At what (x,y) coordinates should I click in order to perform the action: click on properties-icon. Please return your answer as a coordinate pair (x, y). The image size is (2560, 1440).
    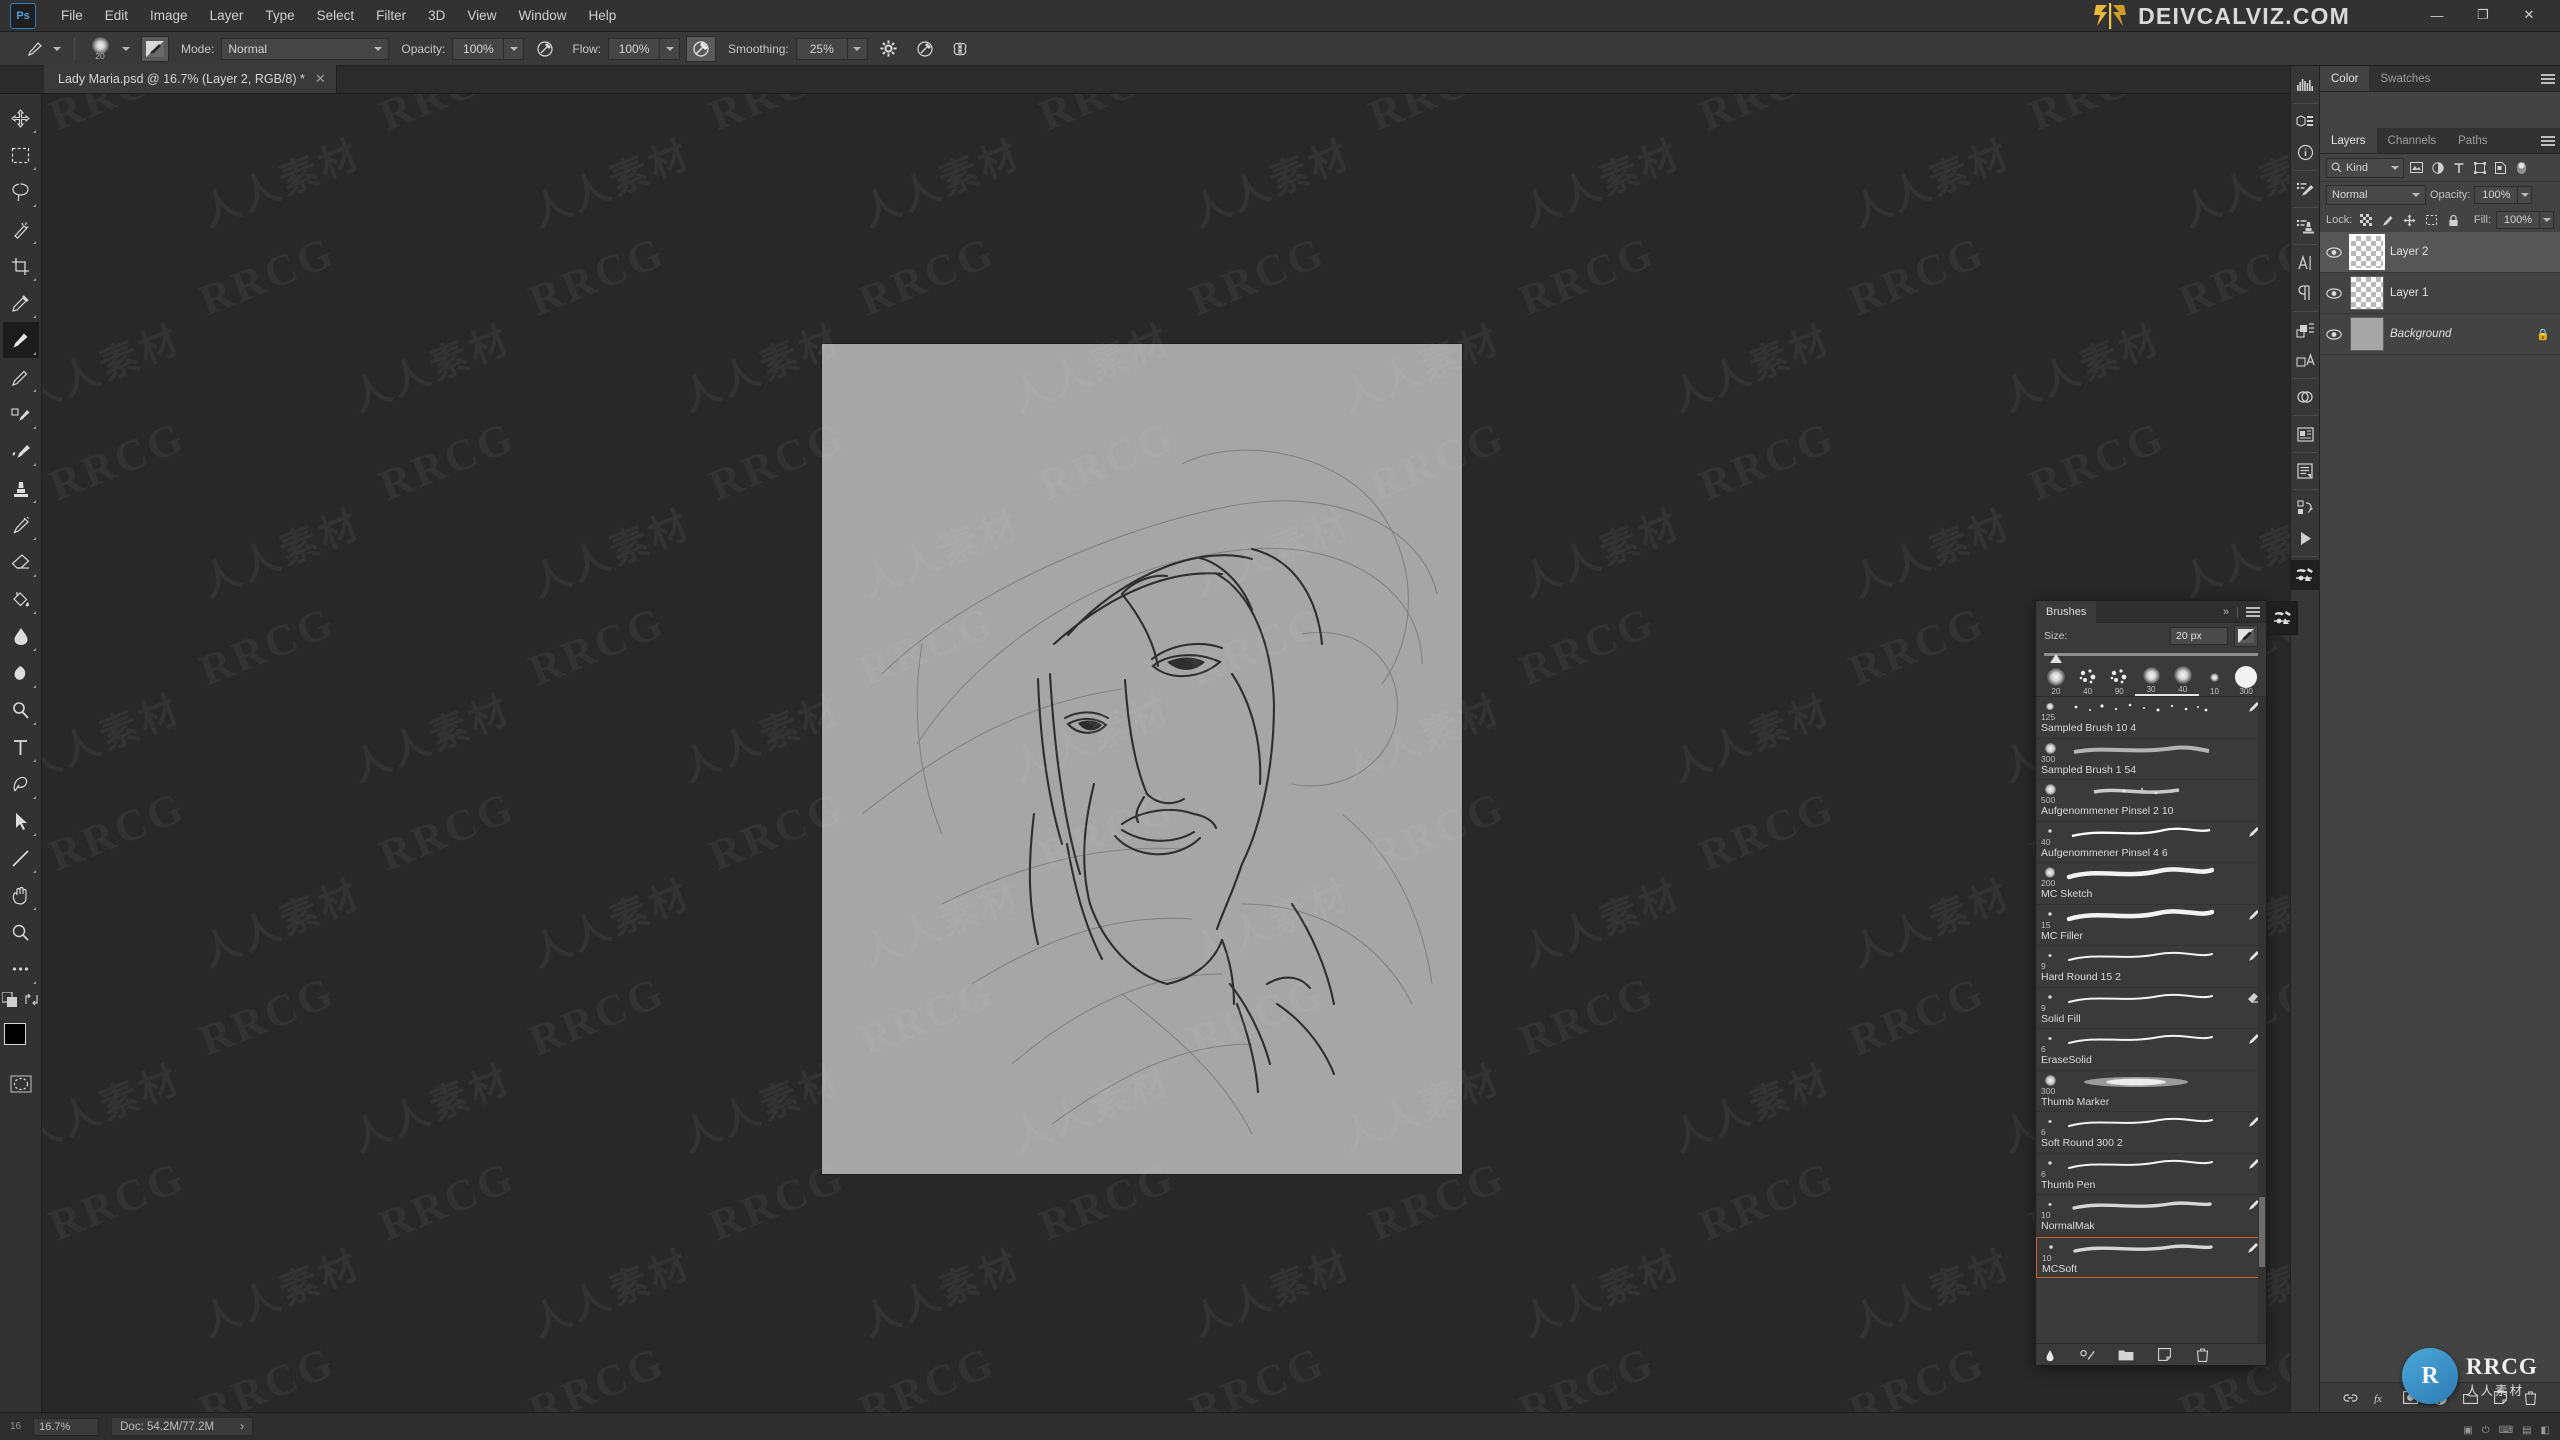
    Looking at the image, I should click on (2305, 122).